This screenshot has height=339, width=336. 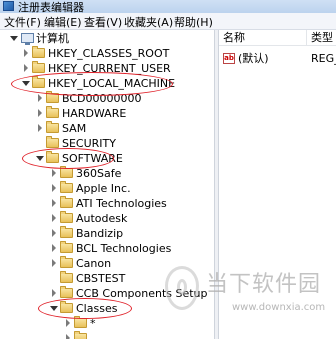 What do you see at coordinates (93, 323) in the screenshot?
I see `tree-item-label: *` at bounding box center [93, 323].